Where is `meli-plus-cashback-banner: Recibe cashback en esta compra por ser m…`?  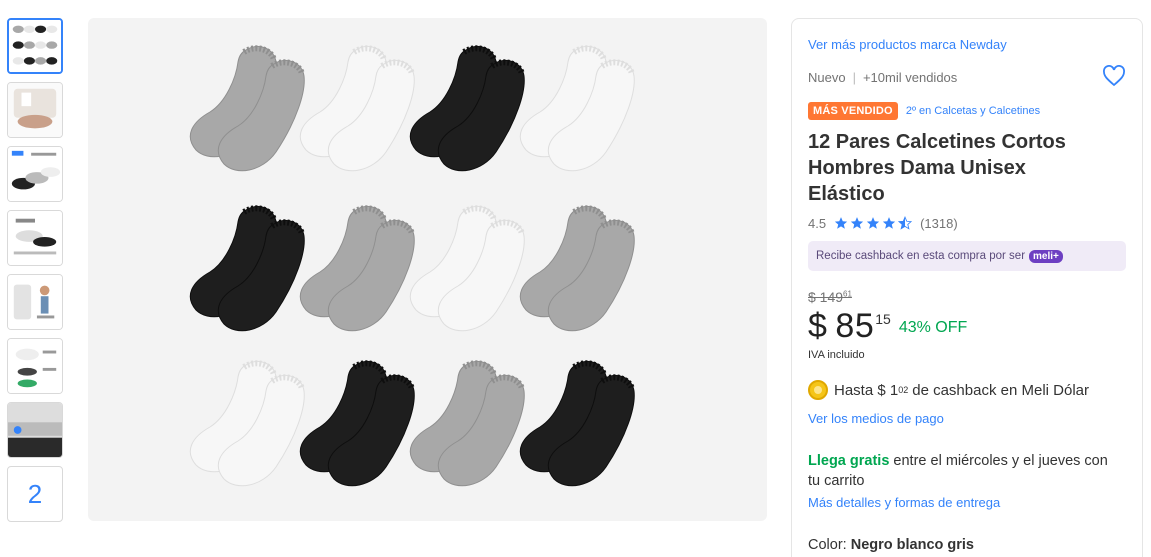 meli-plus-cashback-banner: Recibe cashback en esta compra por ser m… is located at coordinates (967, 256).